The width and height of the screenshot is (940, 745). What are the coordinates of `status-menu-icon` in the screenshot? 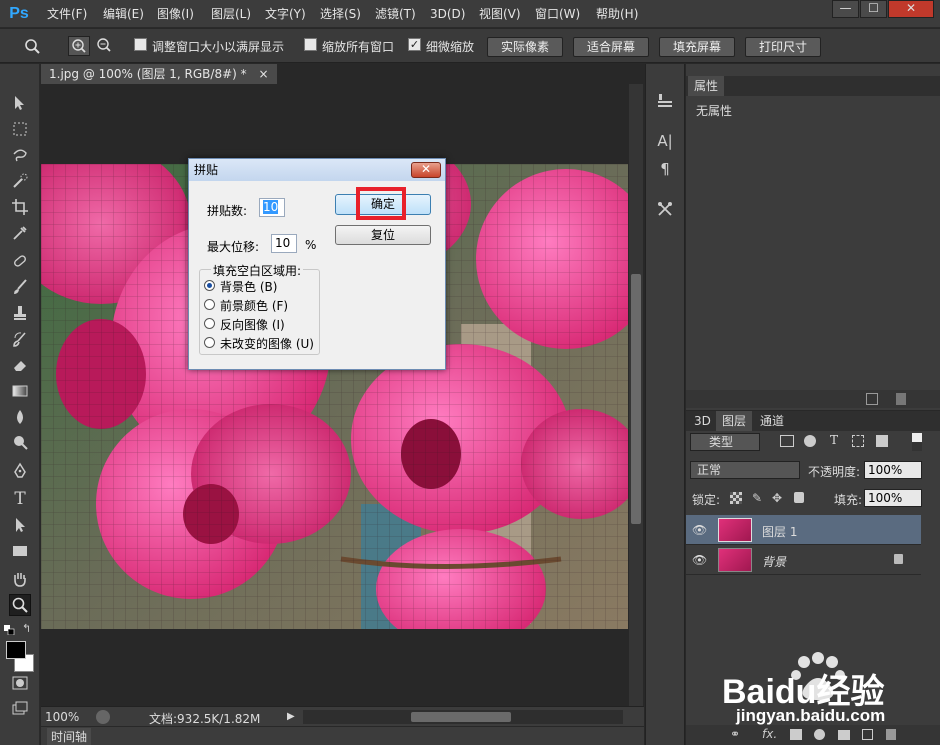 It's located at (103, 717).